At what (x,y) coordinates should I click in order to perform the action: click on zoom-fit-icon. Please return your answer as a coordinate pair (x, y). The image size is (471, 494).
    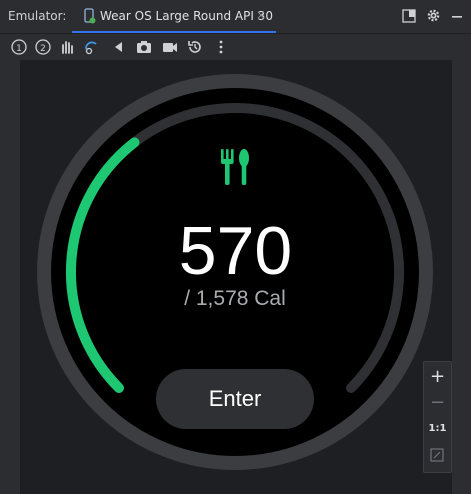
    Looking at the image, I should click on (437, 455).